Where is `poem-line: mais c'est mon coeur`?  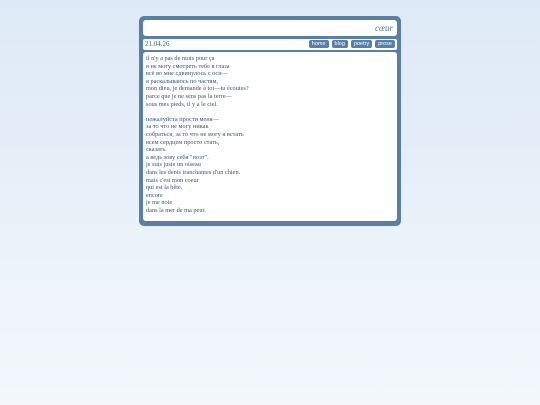
poem-line: mais c'est mon coeur is located at coordinates (172, 180).